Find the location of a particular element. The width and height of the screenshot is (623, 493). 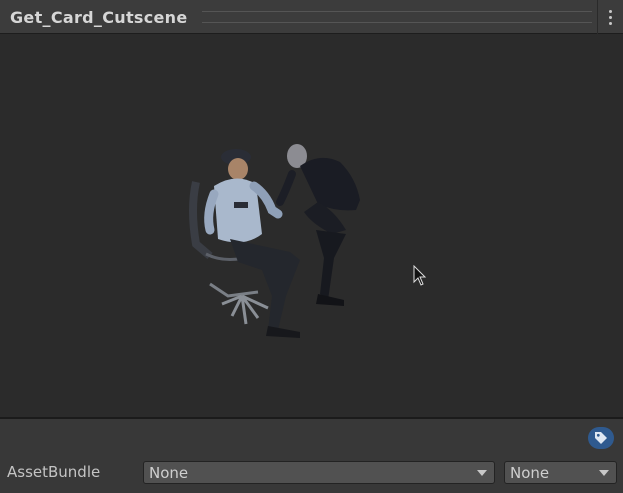

assetbundle-name-value: None is located at coordinates (169, 473).